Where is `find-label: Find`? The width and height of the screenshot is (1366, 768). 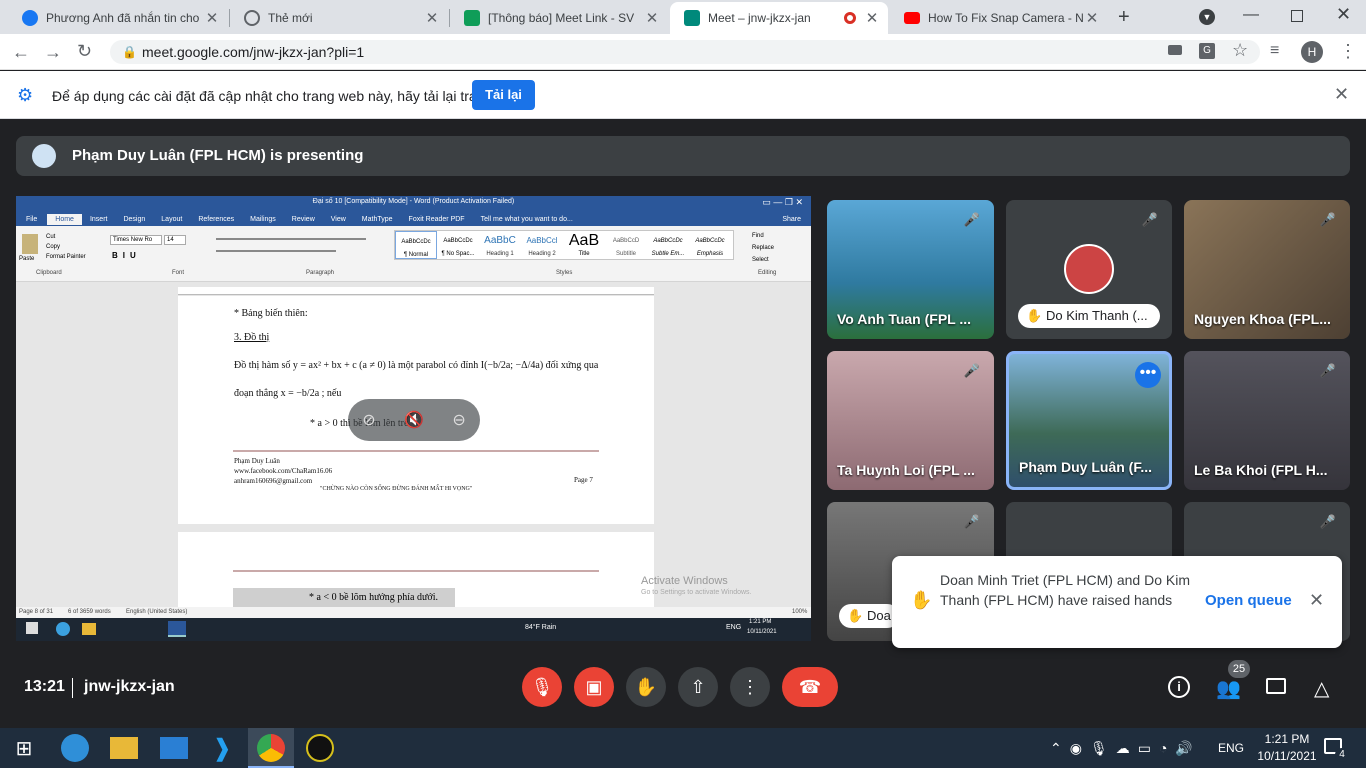 find-label: Find is located at coordinates (763, 236).